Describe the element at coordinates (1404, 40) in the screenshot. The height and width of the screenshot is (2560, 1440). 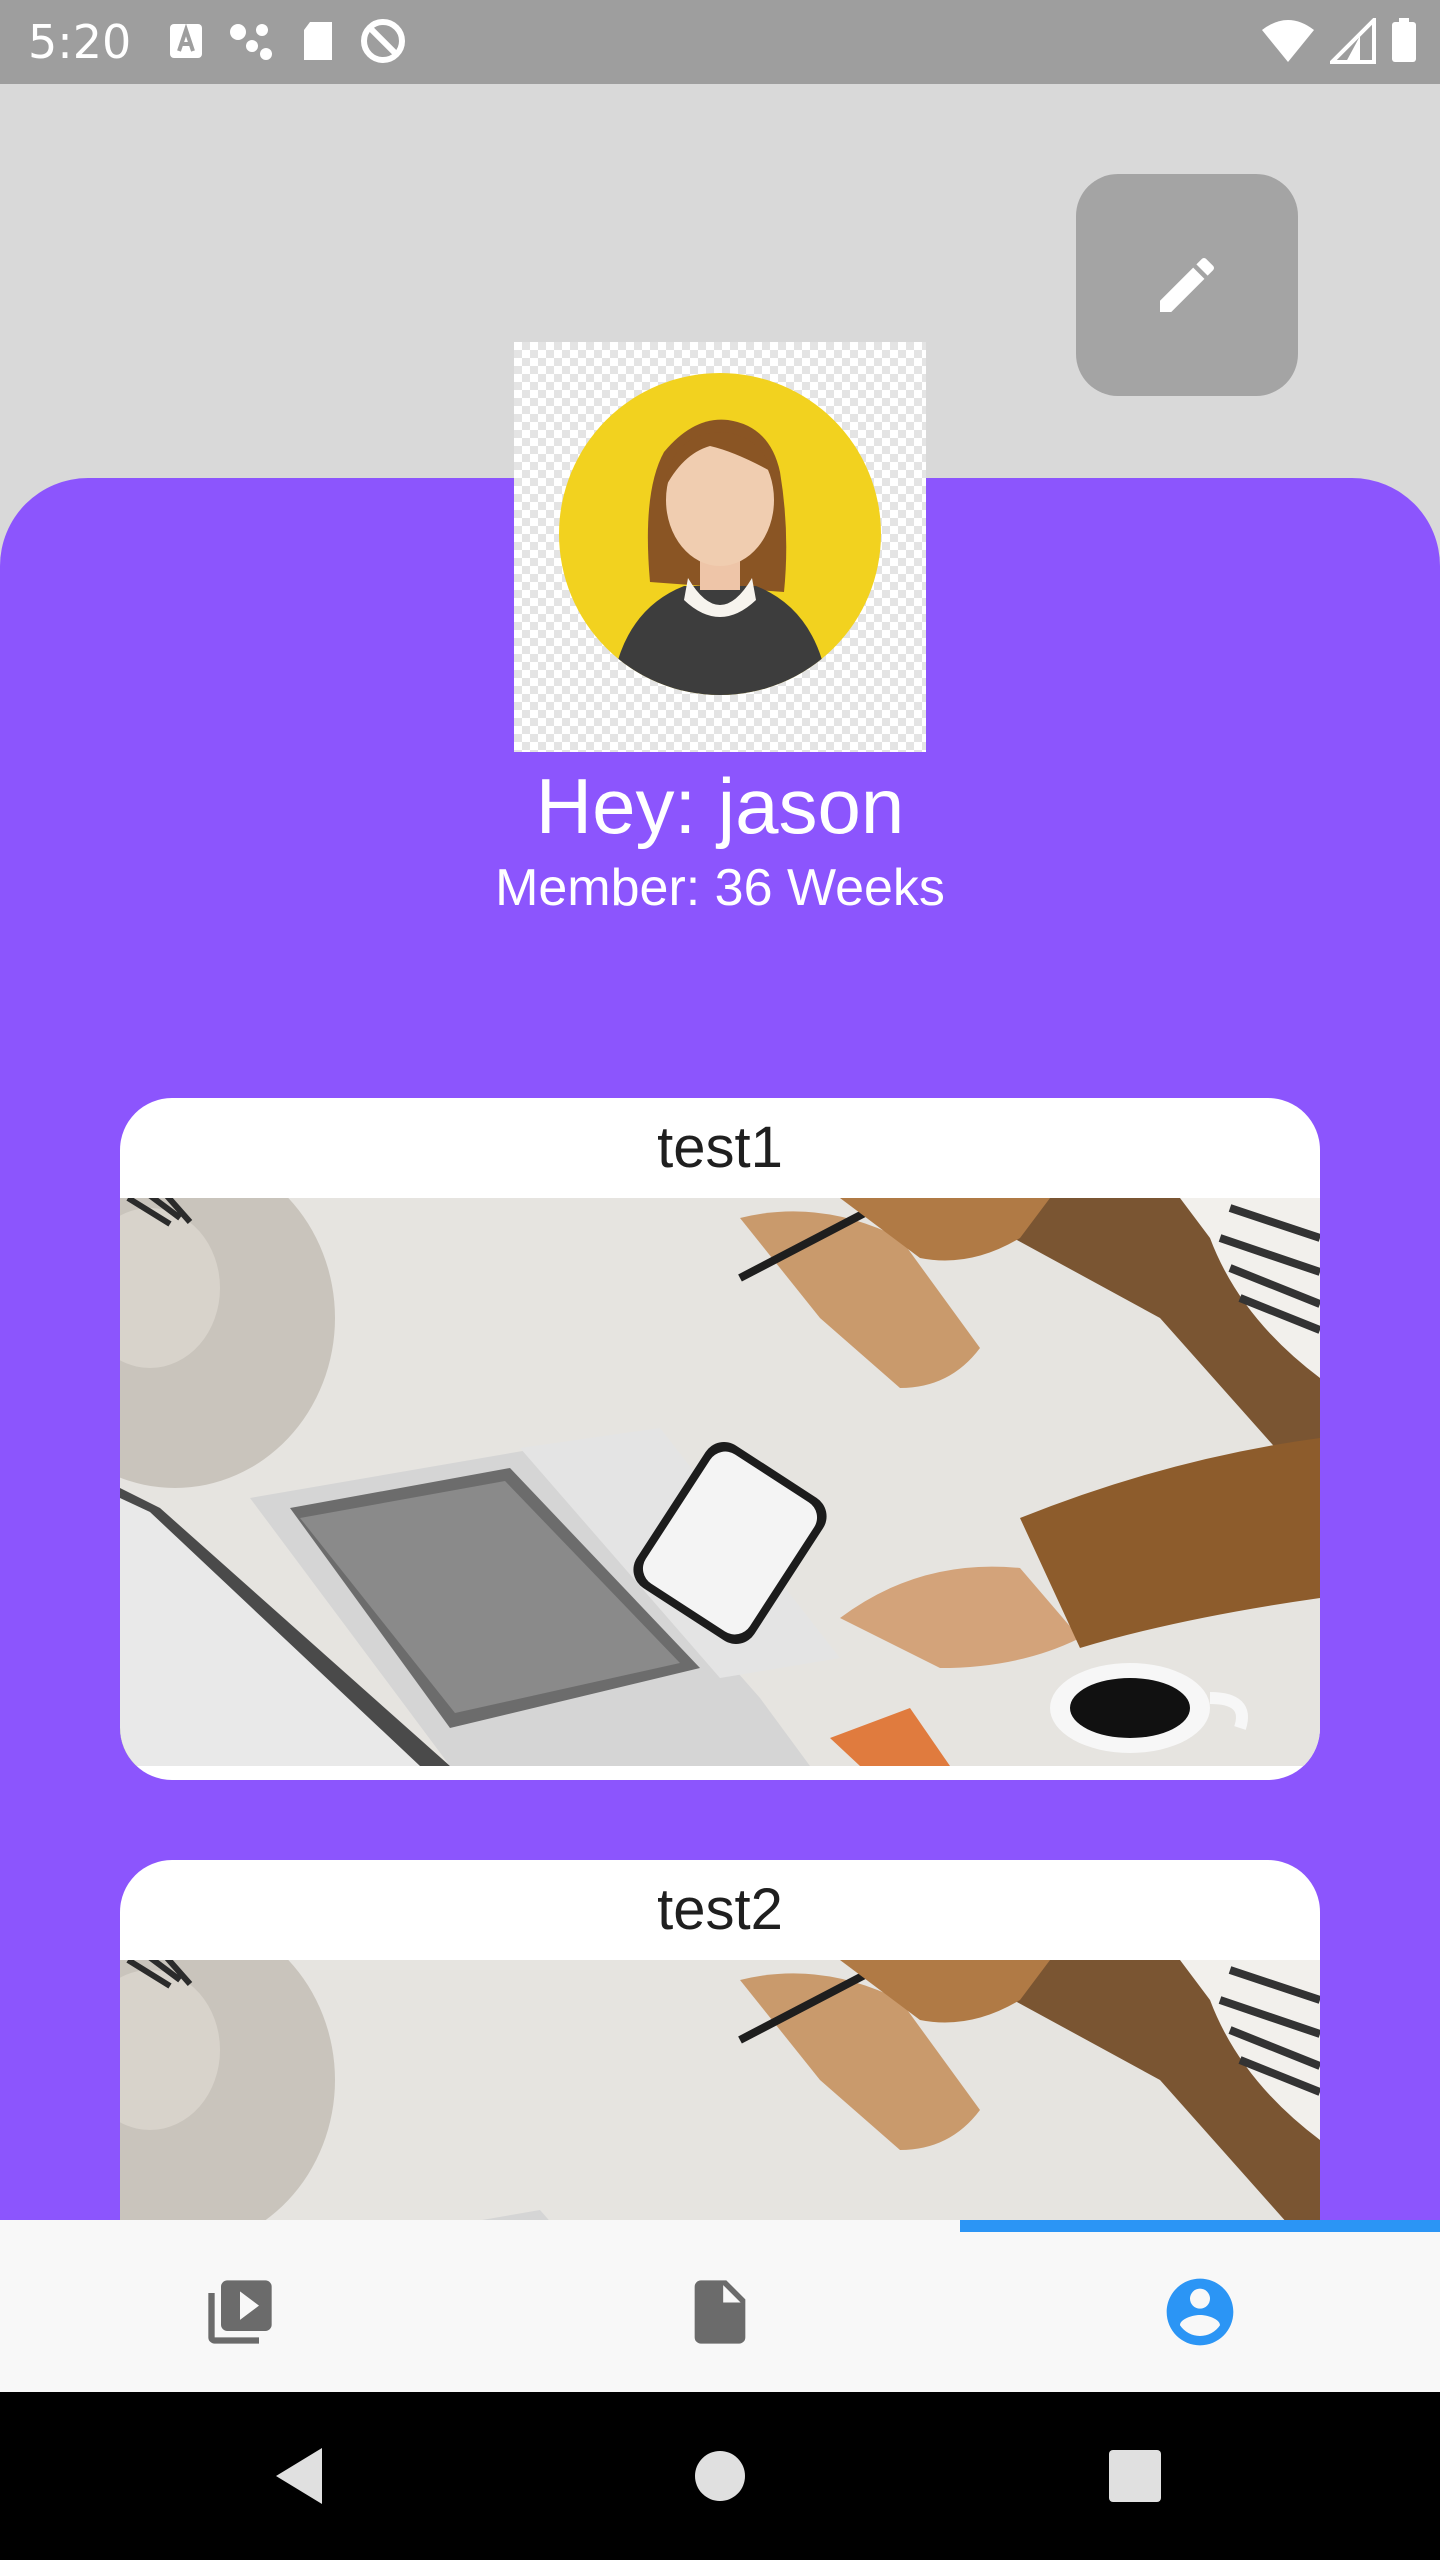
I see `battery-icon` at that location.